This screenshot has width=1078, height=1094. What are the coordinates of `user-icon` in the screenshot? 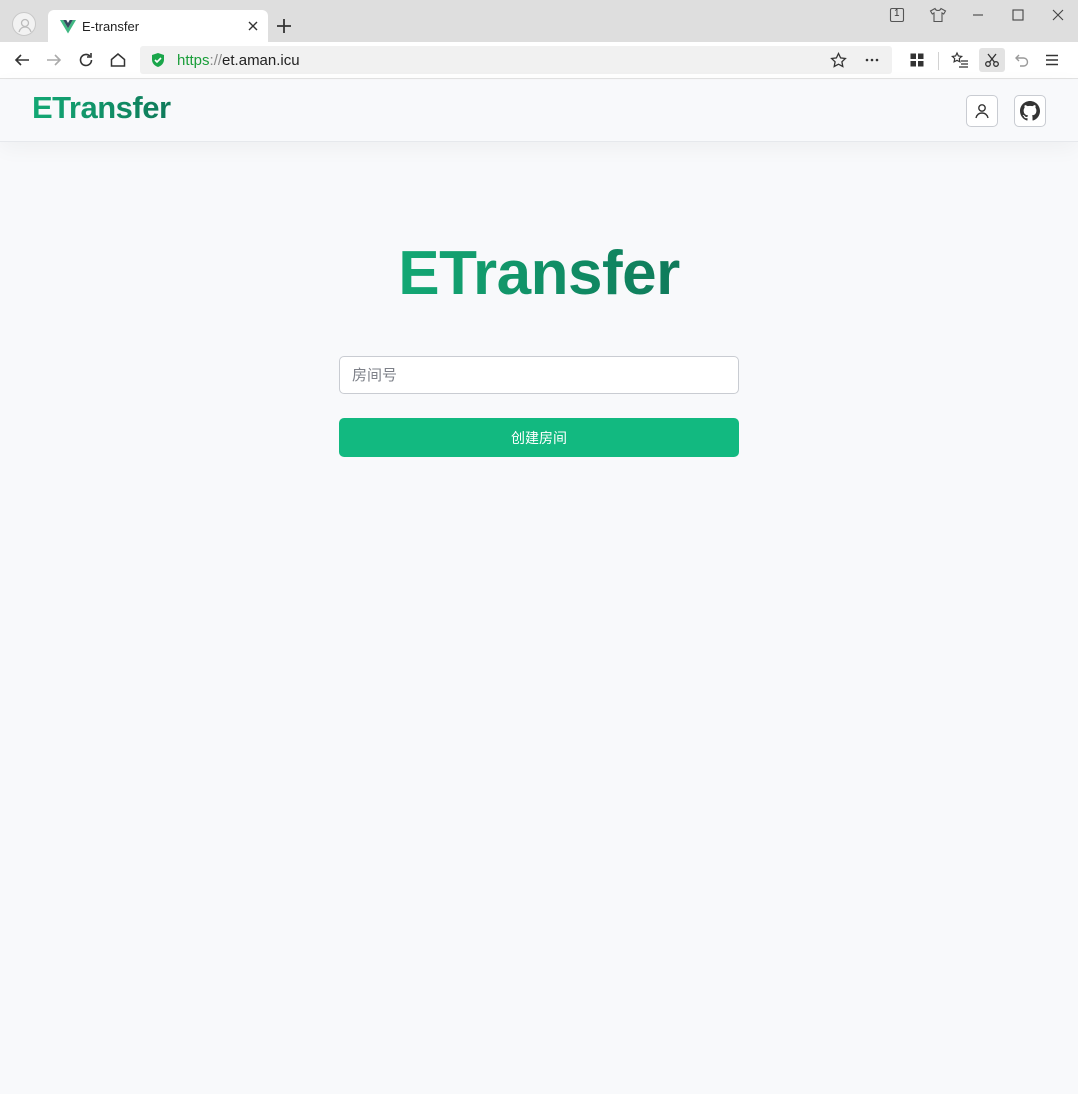 It's located at (982, 111).